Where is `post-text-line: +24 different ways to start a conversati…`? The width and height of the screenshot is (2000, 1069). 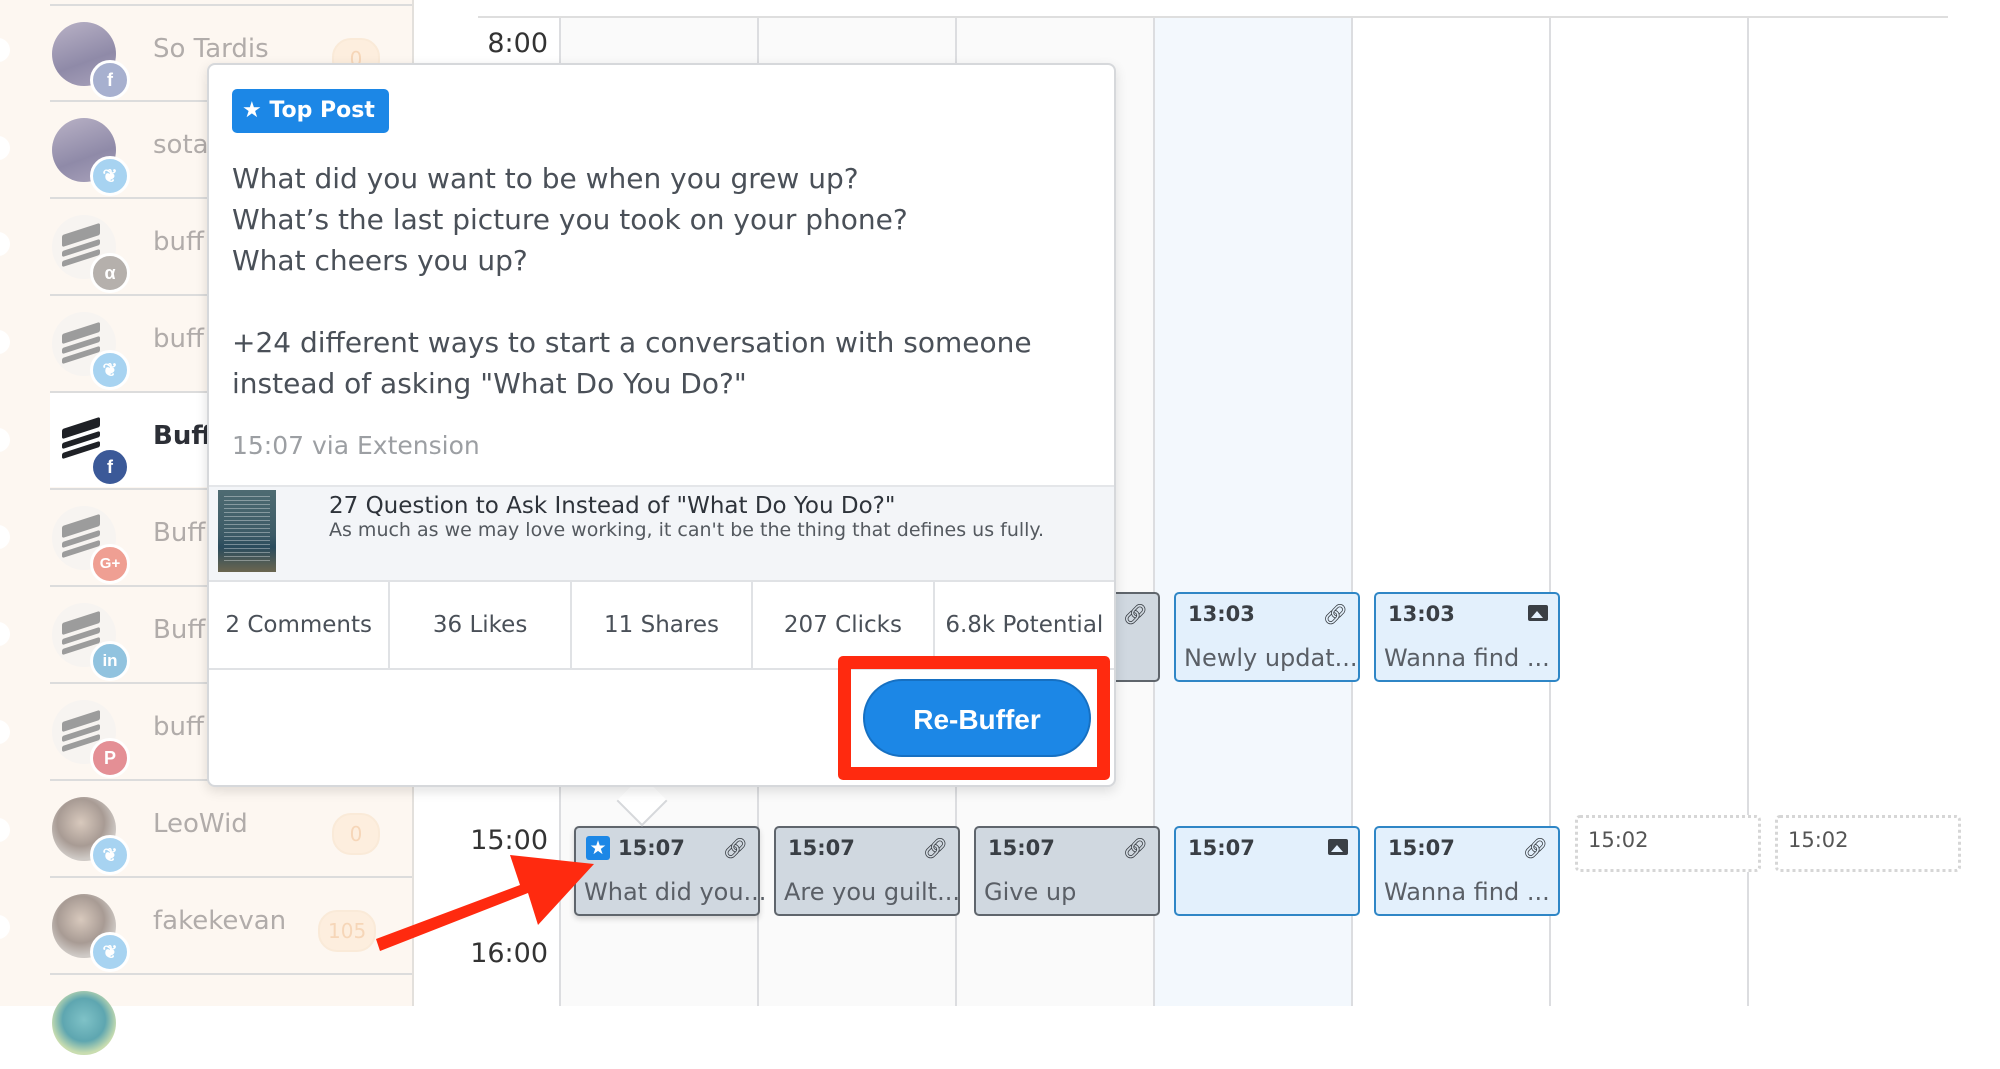 post-text-line: +24 different ways to start a conversati… is located at coordinates (632, 363).